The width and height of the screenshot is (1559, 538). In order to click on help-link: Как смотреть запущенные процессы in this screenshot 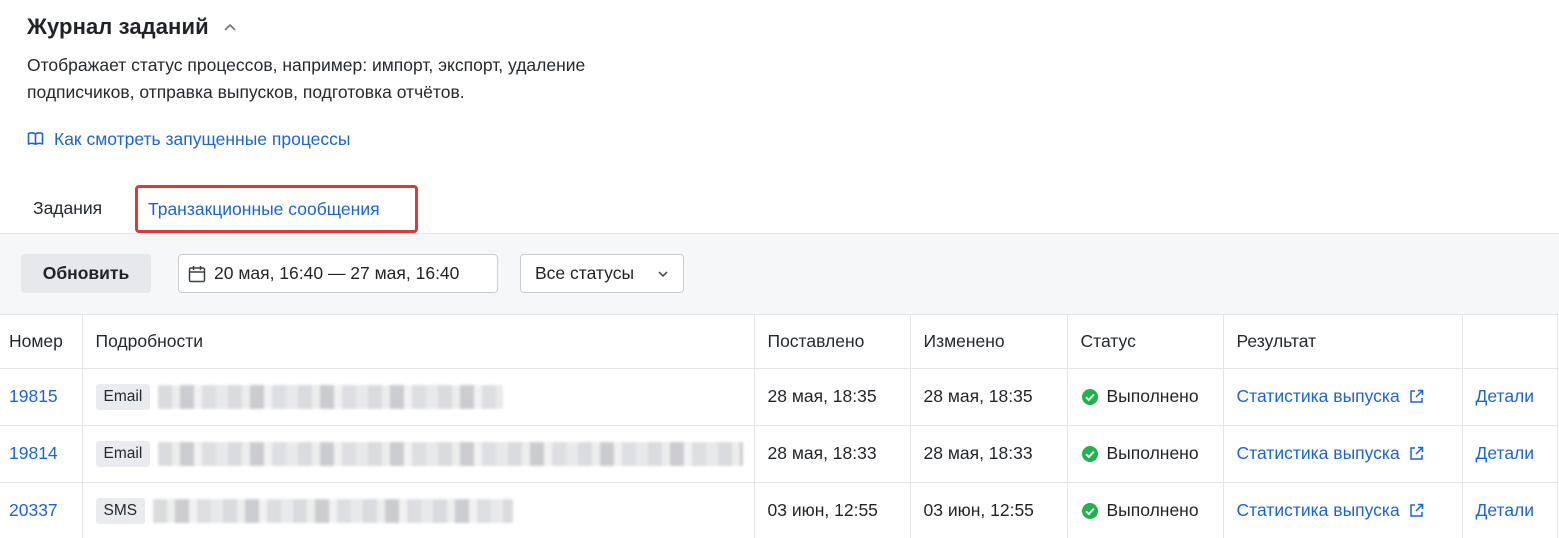, I will do `click(188, 139)`.